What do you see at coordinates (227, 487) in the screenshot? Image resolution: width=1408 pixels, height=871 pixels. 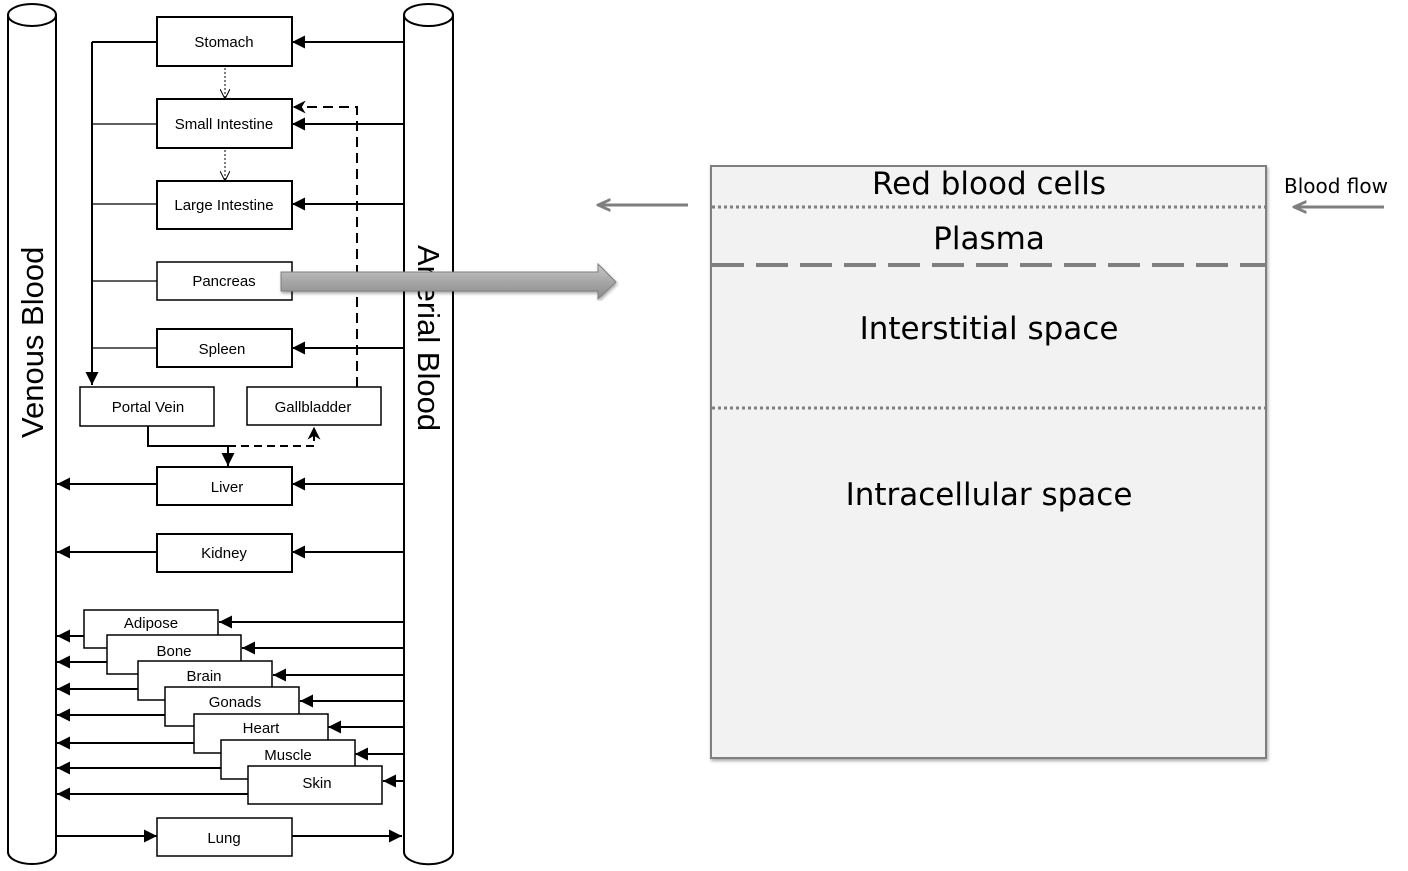 I see `organ-label: Liver` at bounding box center [227, 487].